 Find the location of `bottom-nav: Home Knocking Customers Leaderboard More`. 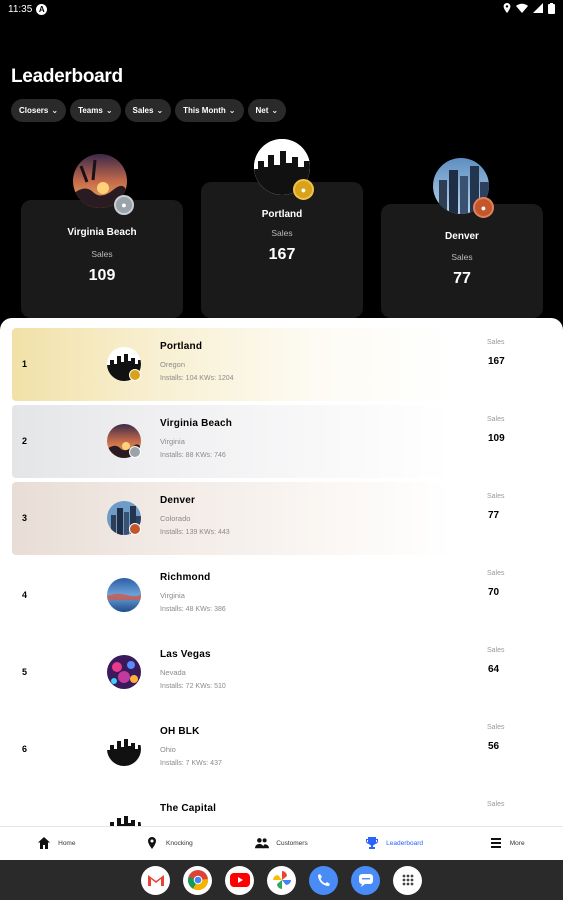

bottom-nav: Home Knocking Customers Leaderboard More is located at coordinates (281, 843).